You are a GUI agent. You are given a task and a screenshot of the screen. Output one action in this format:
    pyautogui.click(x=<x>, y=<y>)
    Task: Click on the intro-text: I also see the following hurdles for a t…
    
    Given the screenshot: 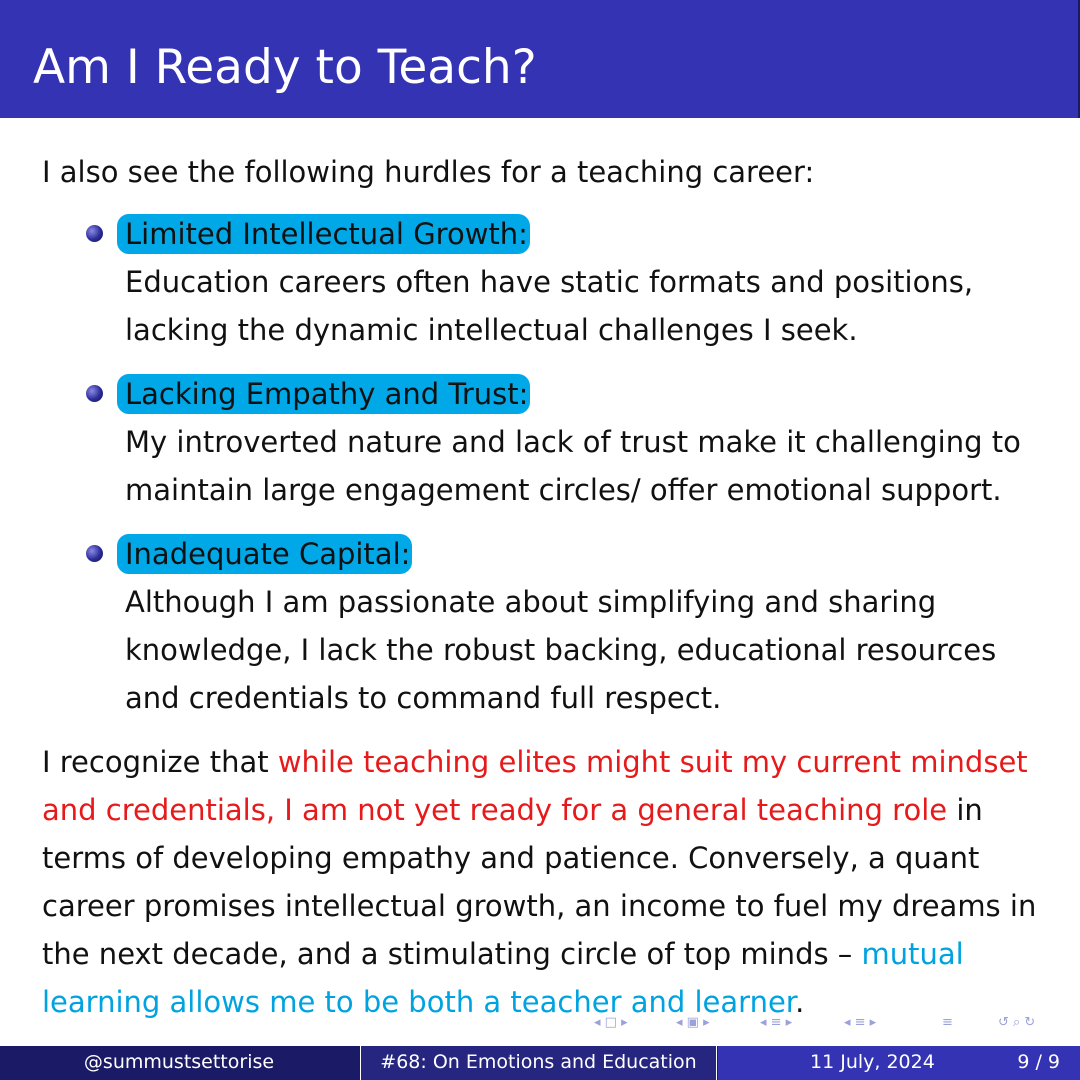 What is the action you would take?
    pyautogui.click(x=428, y=172)
    